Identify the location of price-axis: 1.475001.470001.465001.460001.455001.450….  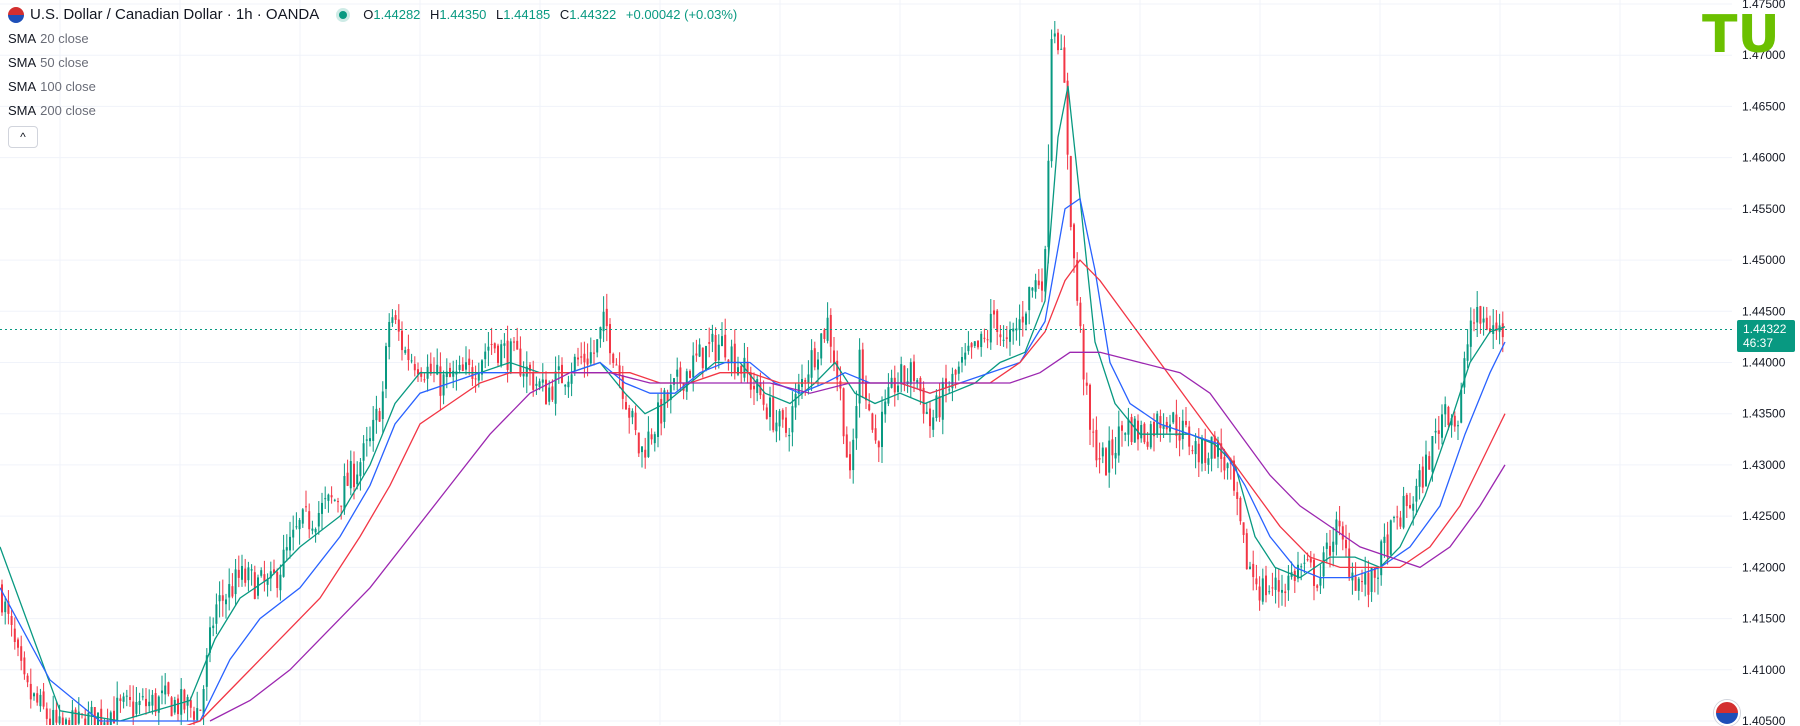
(1764, 362).